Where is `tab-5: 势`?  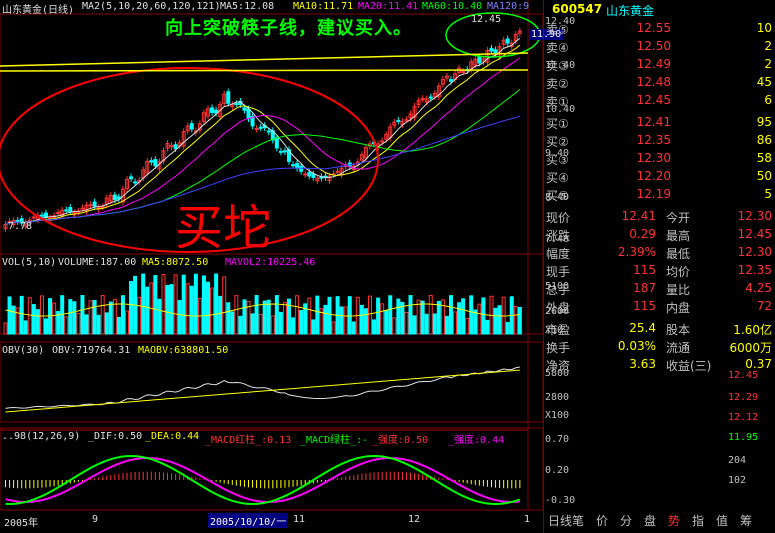 tab-5: 势 is located at coordinates (674, 520).